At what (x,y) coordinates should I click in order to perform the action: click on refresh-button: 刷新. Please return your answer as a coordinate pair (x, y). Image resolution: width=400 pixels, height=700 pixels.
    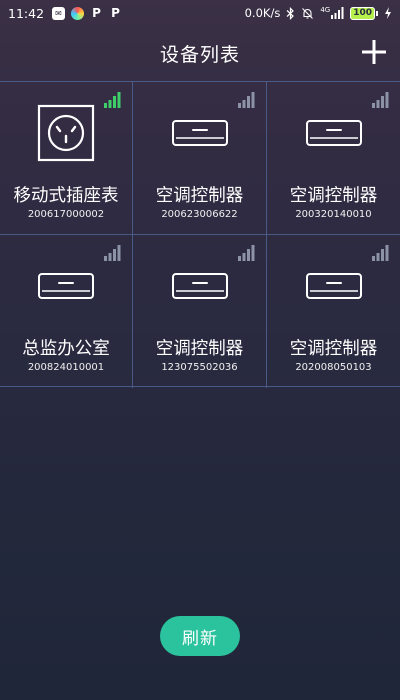
    Looking at the image, I should click on (200, 636).